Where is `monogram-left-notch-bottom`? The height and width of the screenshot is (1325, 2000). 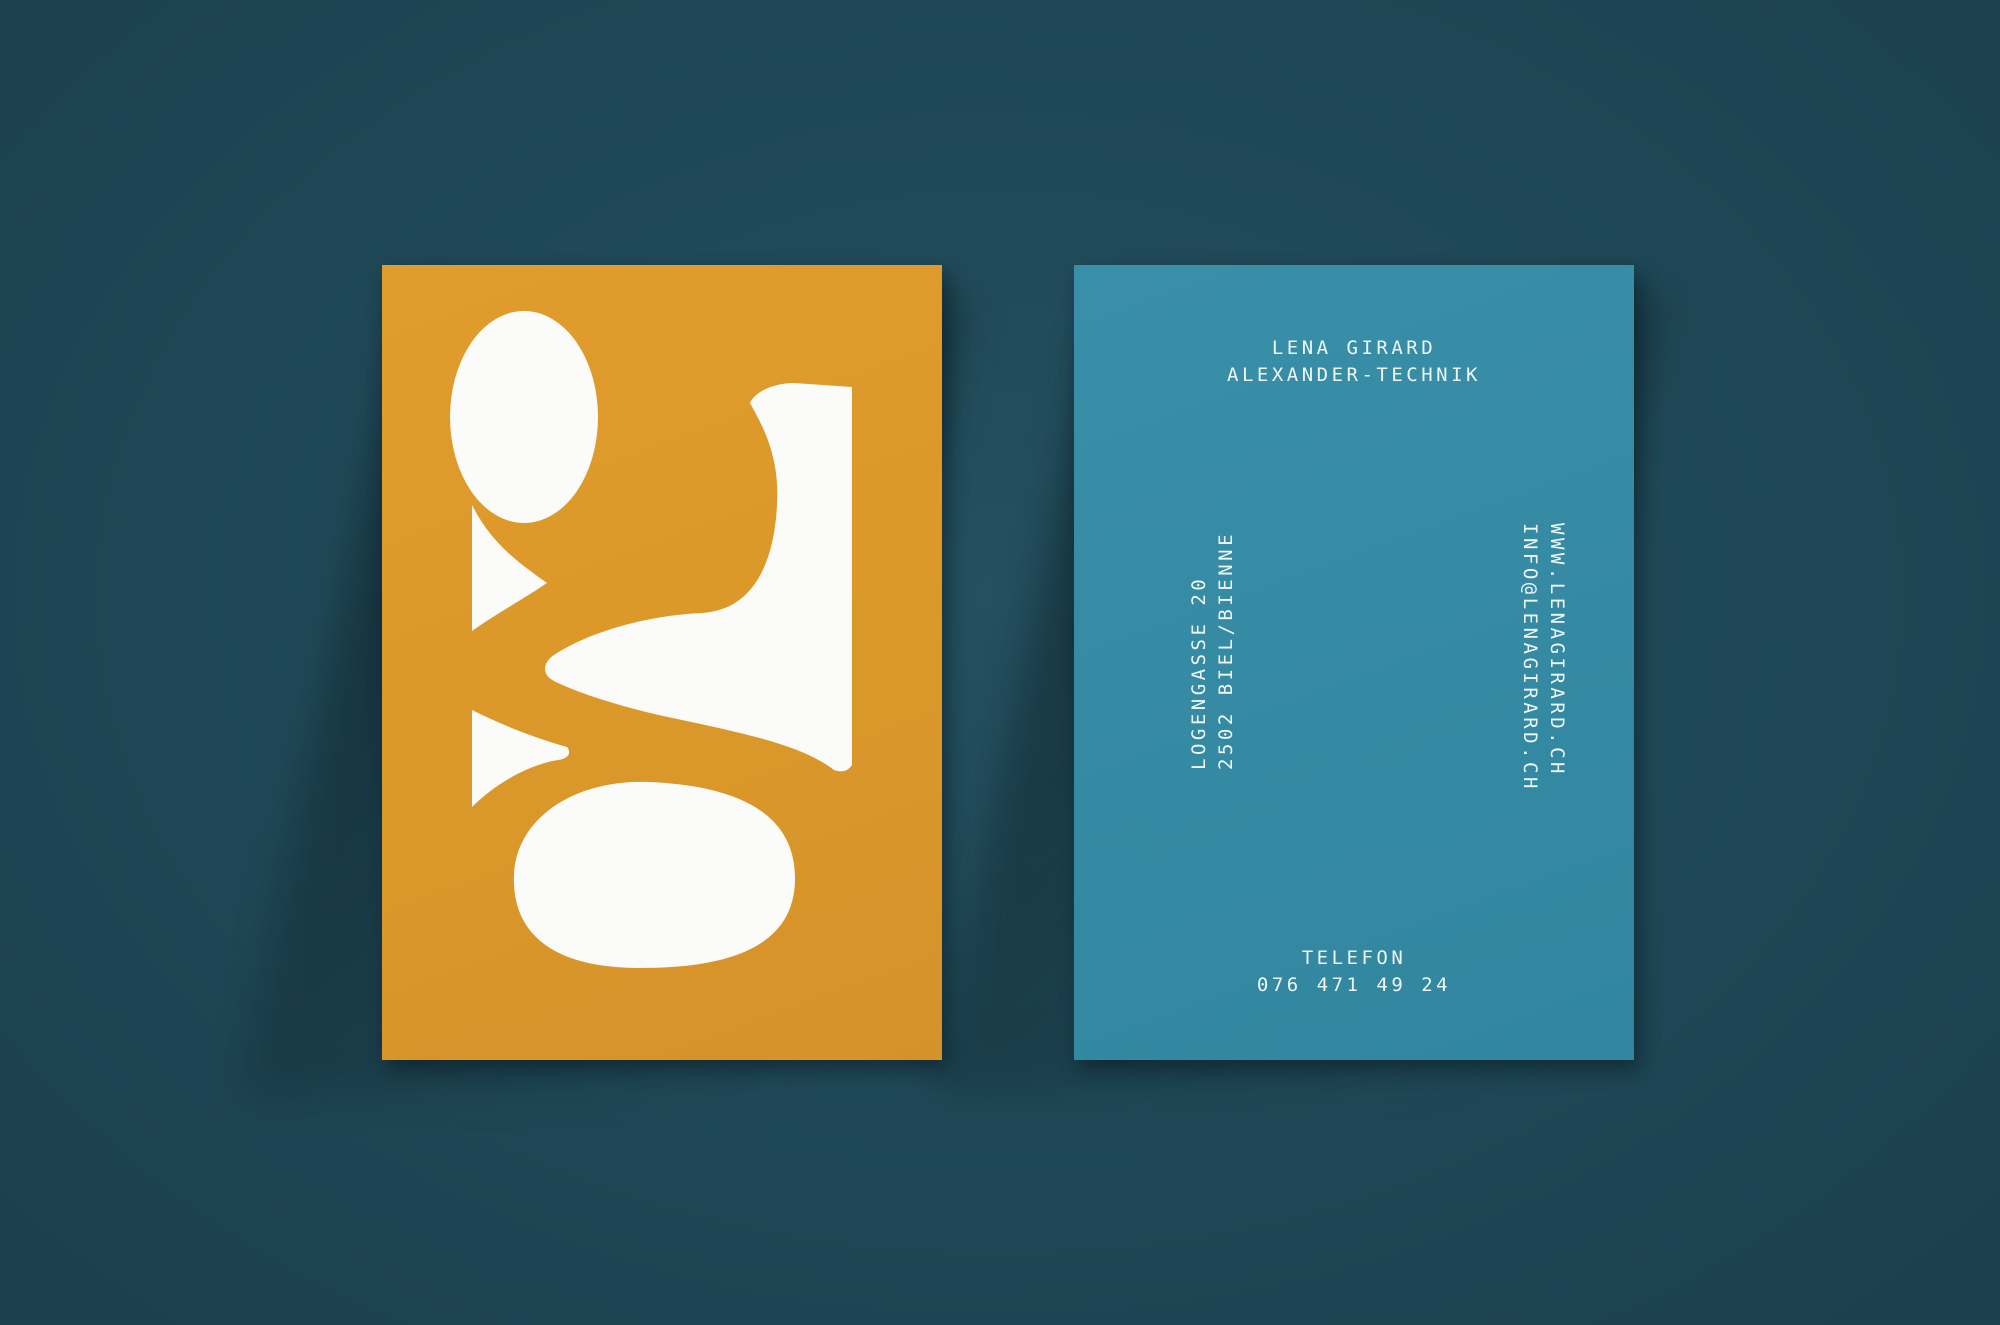
monogram-left-notch-bottom is located at coordinates (521, 758).